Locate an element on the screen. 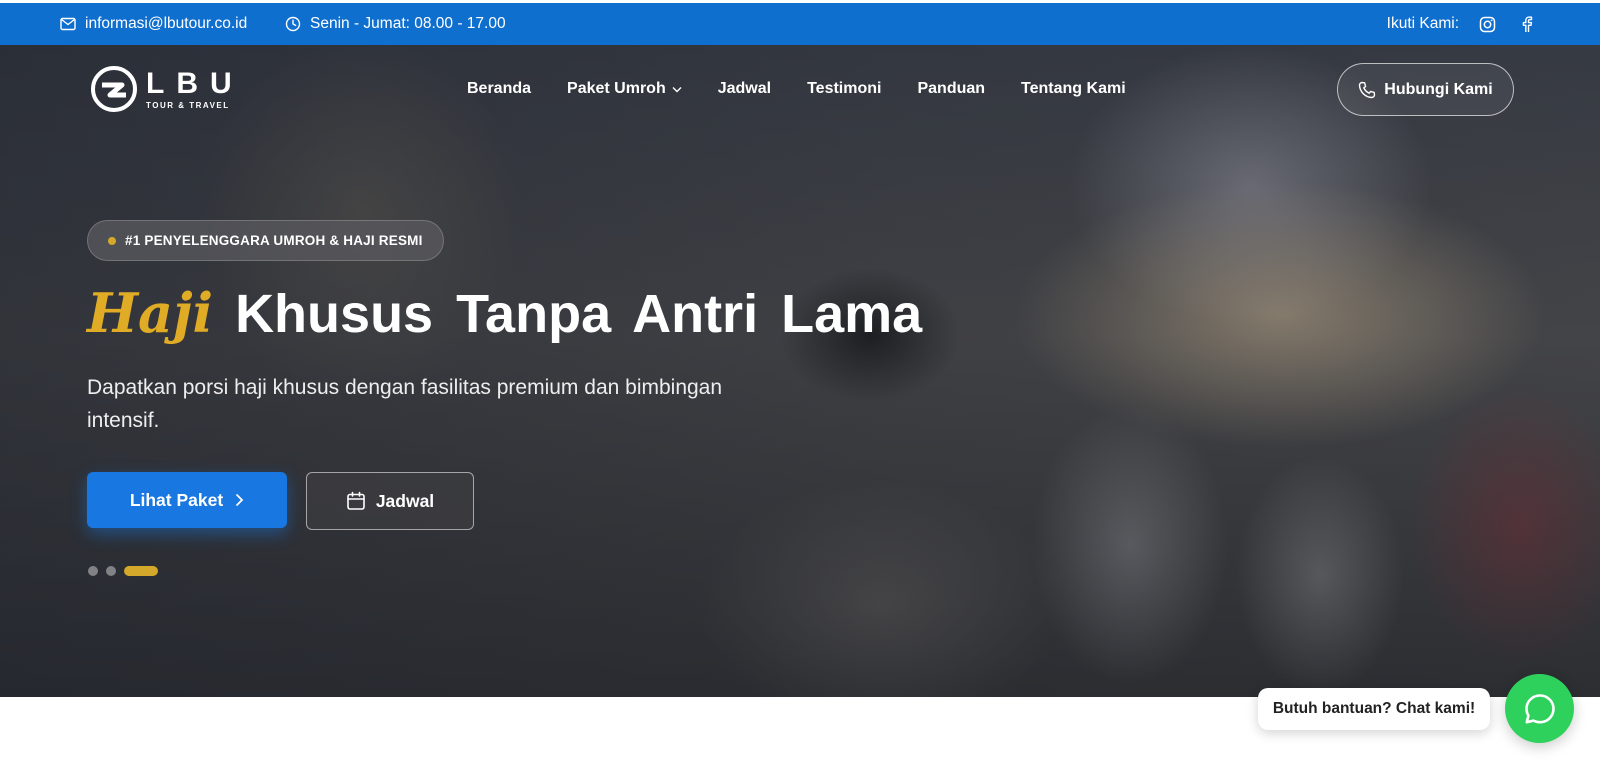 The height and width of the screenshot is (768, 1600). nav-item-tentang-kami: Tentang Kami is located at coordinates (1073, 89).